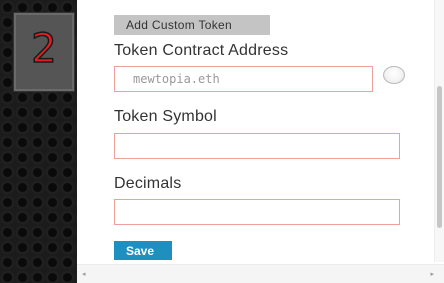 The height and width of the screenshot is (283, 444). What do you see at coordinates (84, 274) in the screenshot?
I see `scroll-left-arrow-icon: ◂` at bounding box center [84, 274].